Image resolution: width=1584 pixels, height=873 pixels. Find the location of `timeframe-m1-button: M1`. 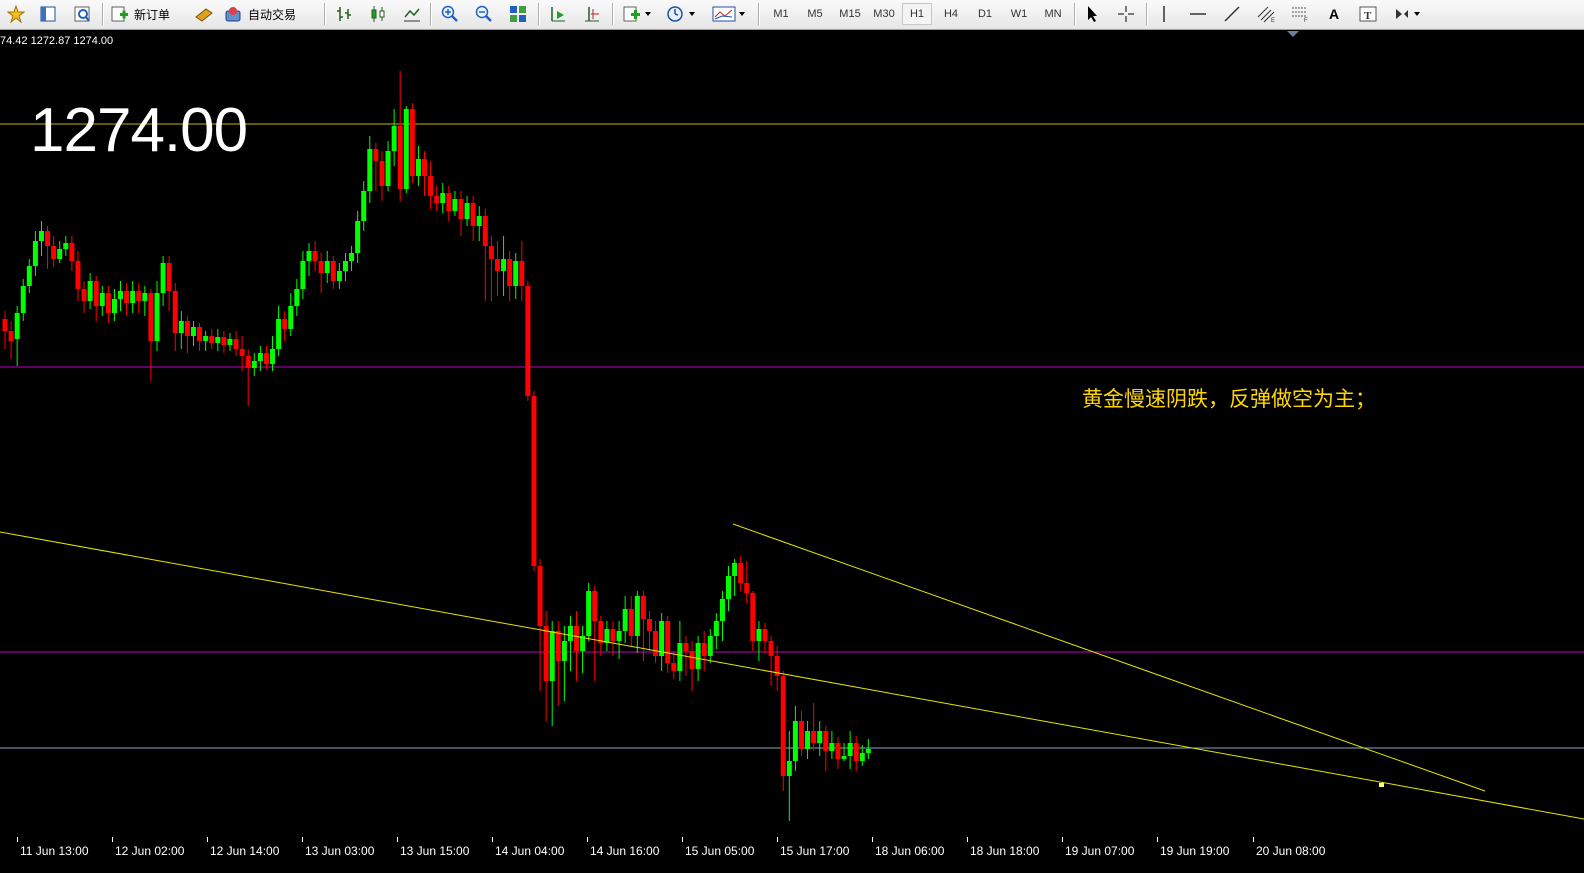

timeframe-m1-button: M1 is located at coordinates (781, 14).